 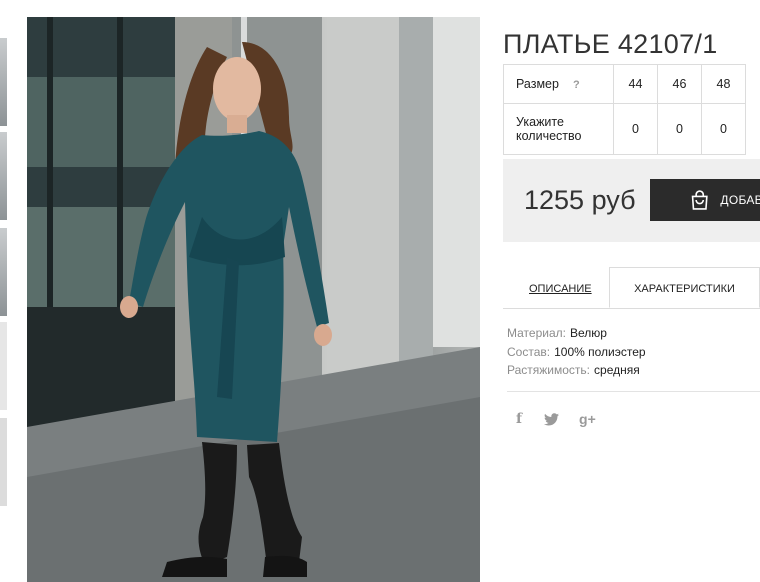 What do you see at coordinates (587, 419) in the screenshot?
I see `google-plus-icon: g+` at bounding box center [587, 419].